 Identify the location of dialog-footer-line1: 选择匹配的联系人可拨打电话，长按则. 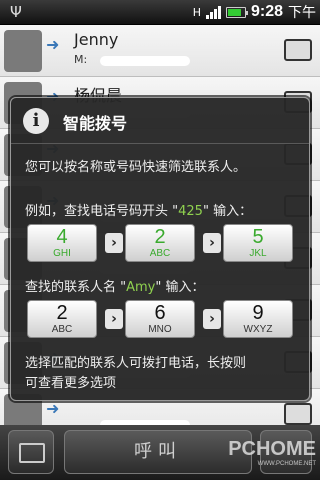
(136, 363).